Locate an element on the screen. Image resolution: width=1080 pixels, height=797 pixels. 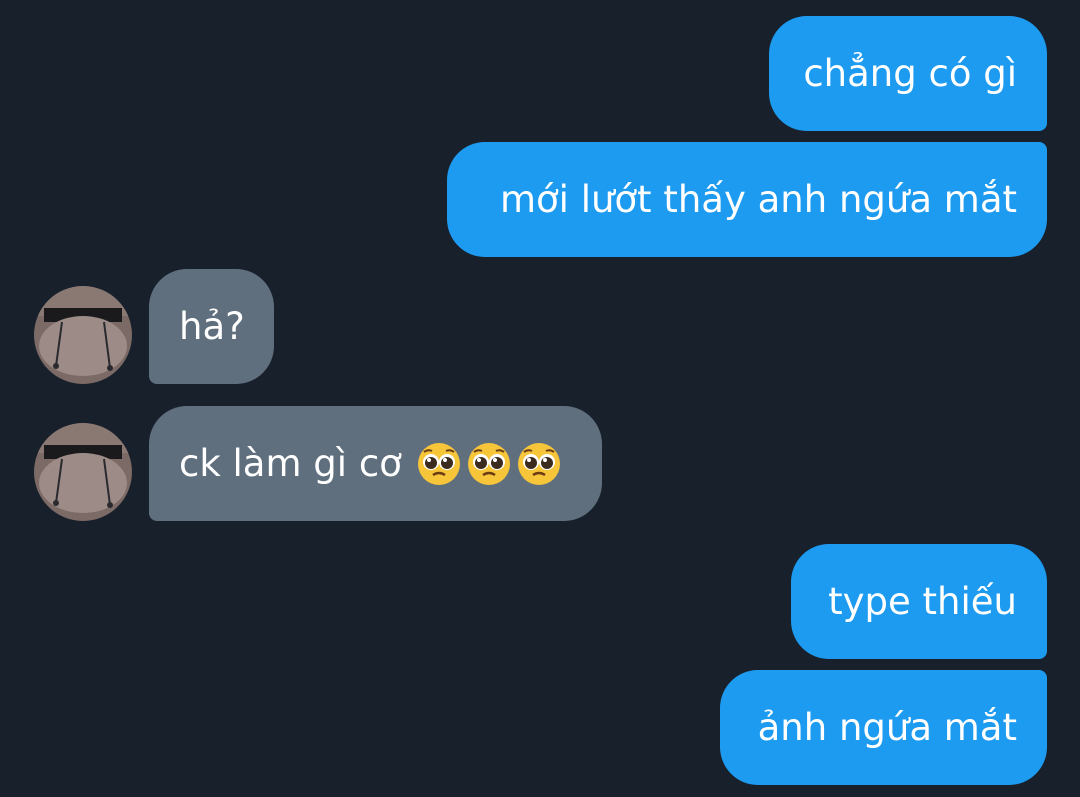
message-bubble-outgoing: mới lướt thấy anh ngứa mắt is located at coordinates (747, 199).